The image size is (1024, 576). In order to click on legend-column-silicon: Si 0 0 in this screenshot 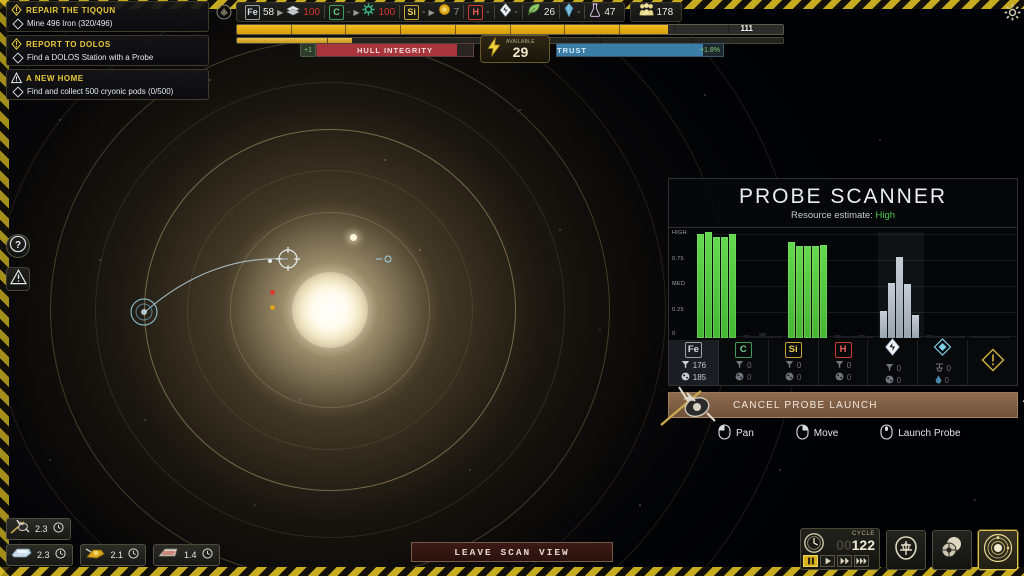, I will do `click(794, 362)`.